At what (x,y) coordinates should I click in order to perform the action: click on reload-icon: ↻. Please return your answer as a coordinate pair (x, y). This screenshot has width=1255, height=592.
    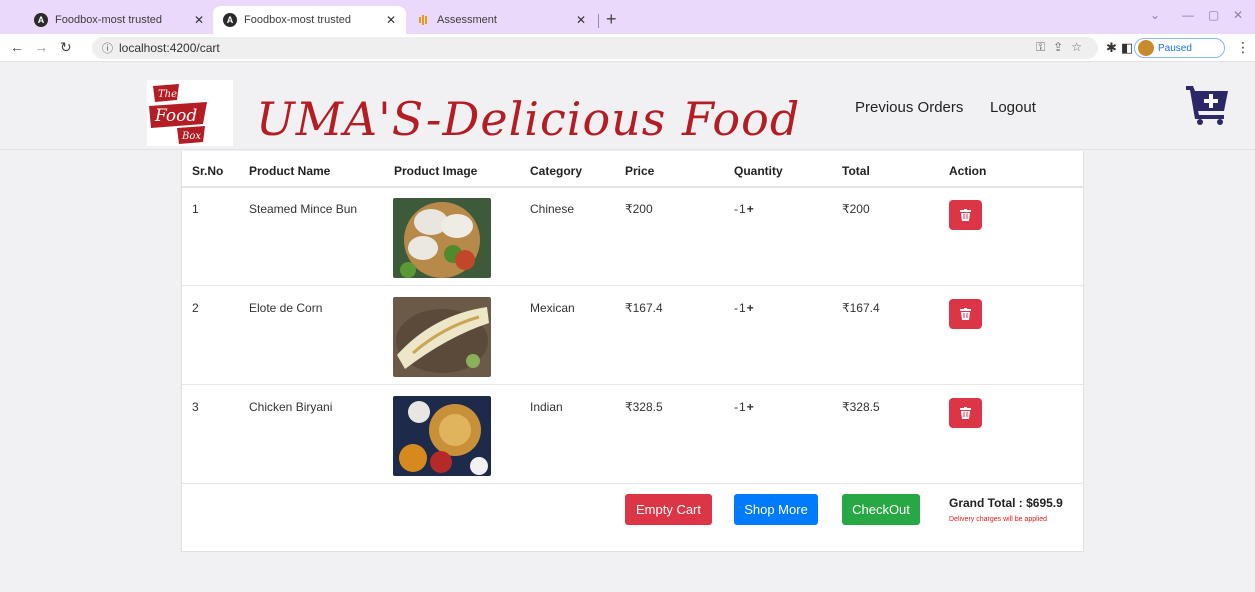
    Looking at the image, I should click on (66, 47).